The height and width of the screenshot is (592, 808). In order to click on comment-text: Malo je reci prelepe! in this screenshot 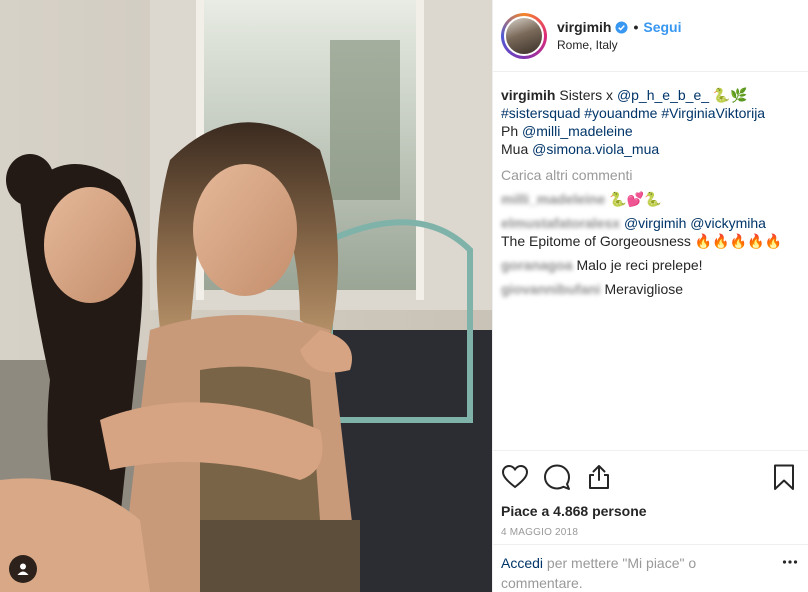, I will do `click(639, 265)`.